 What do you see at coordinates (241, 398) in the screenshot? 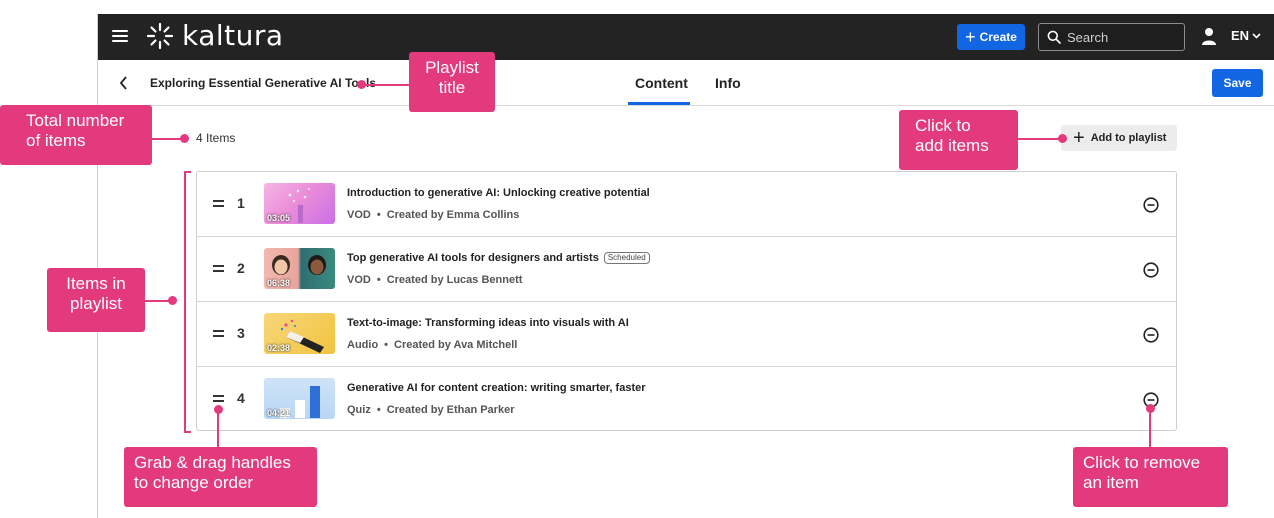
I see `item-number: 4` at bounding box center [241, 398].